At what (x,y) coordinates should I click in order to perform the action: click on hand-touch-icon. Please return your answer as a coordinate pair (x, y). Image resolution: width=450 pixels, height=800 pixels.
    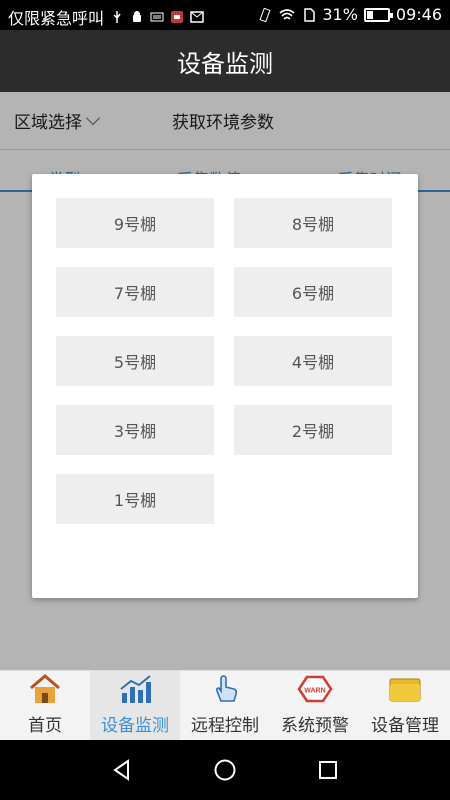
    Looking at the image, I should click on (225, 689).